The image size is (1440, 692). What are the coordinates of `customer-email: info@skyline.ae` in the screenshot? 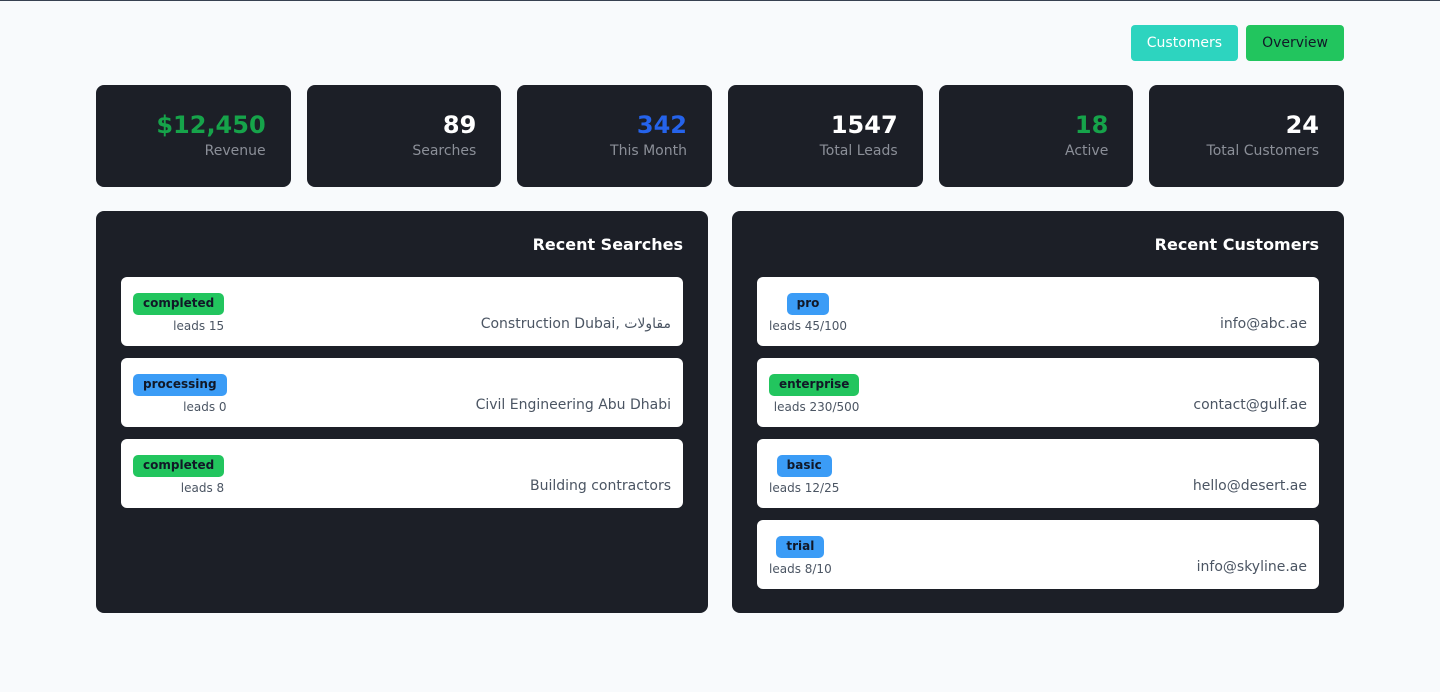 It's located at (1251, 567).